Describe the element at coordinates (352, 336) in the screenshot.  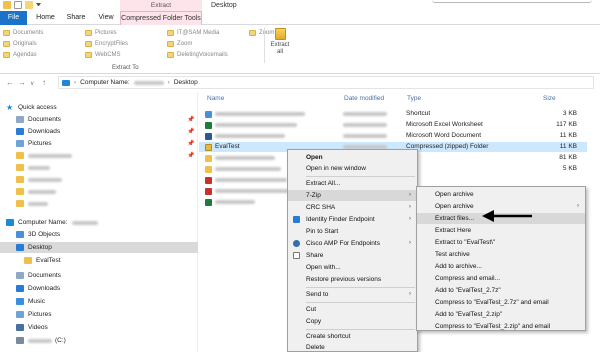
I see `menu-item-create-shortcut: Create shortcut` at that location.